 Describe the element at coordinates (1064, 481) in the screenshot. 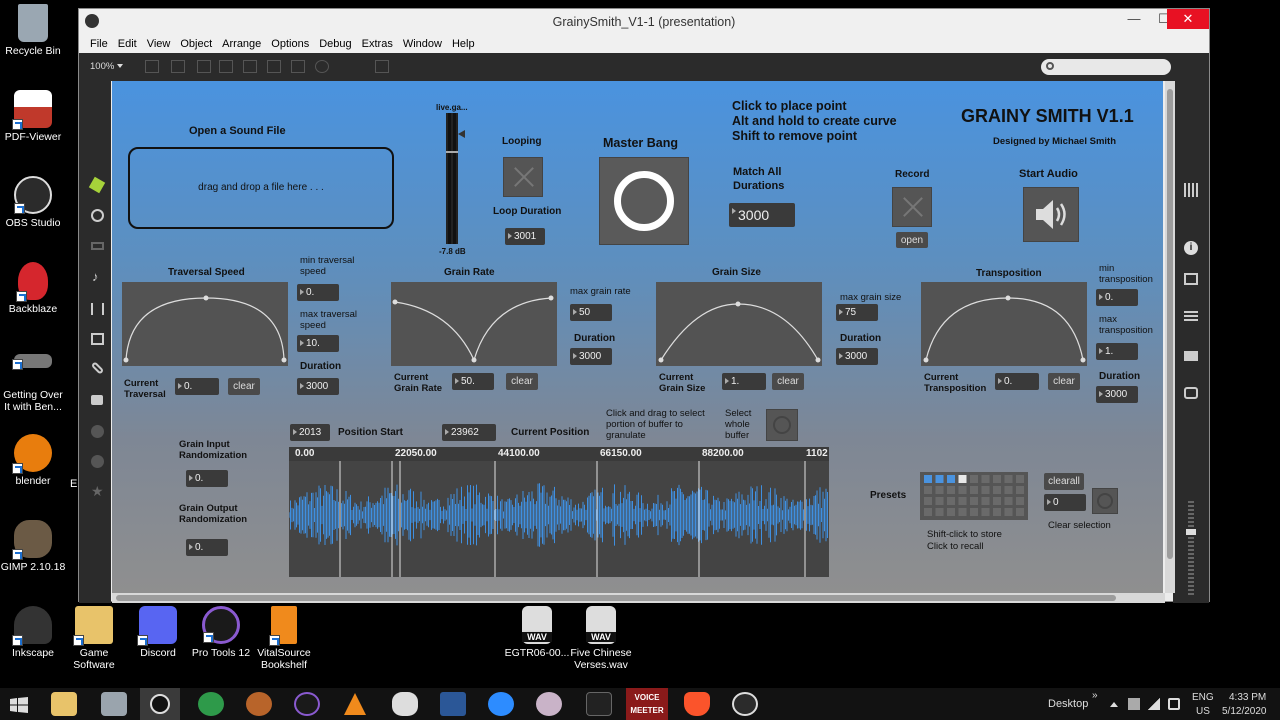

I see `clearall-button: clearall` at that location.